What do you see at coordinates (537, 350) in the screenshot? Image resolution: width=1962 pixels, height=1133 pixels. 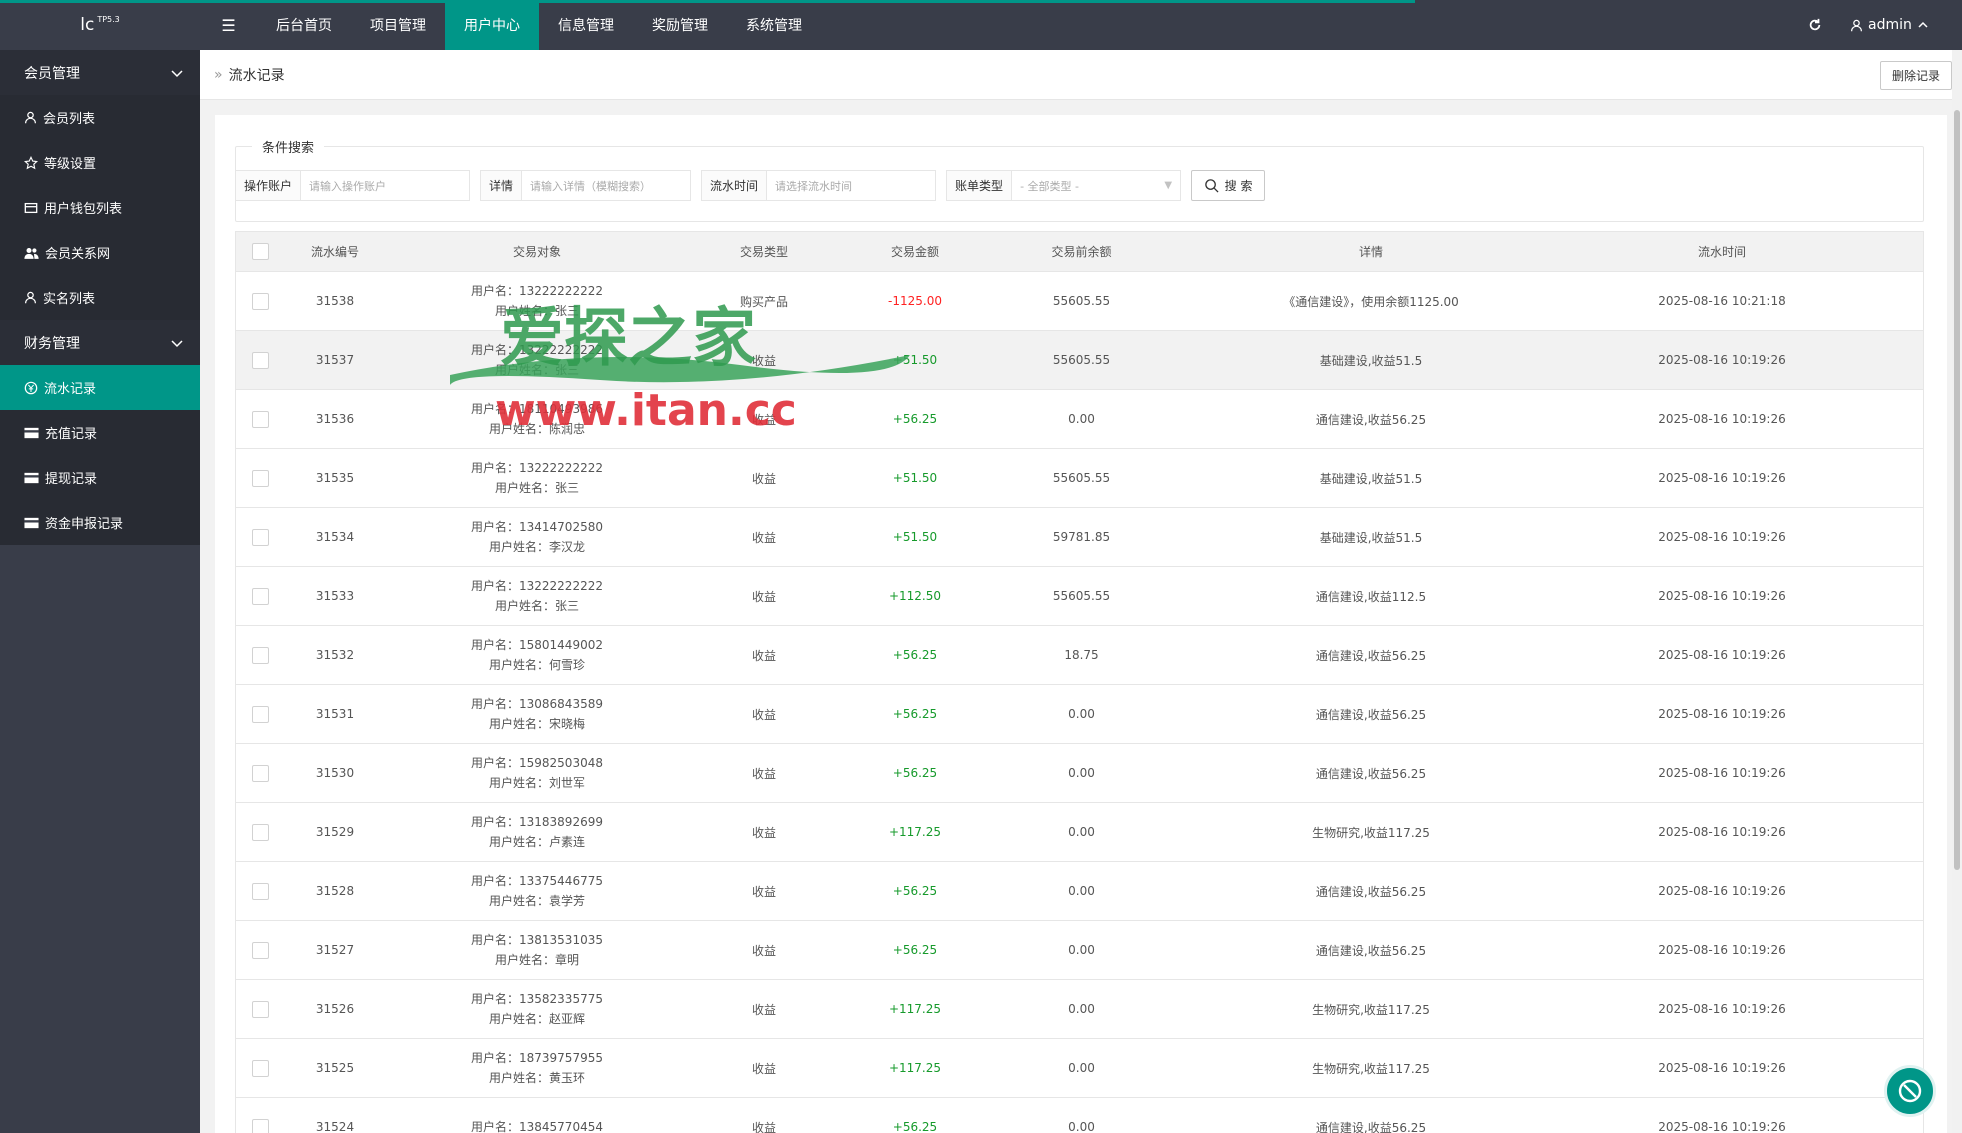 I see `cell-username: 用户名：13222222222` at bounding box center [537, 350].